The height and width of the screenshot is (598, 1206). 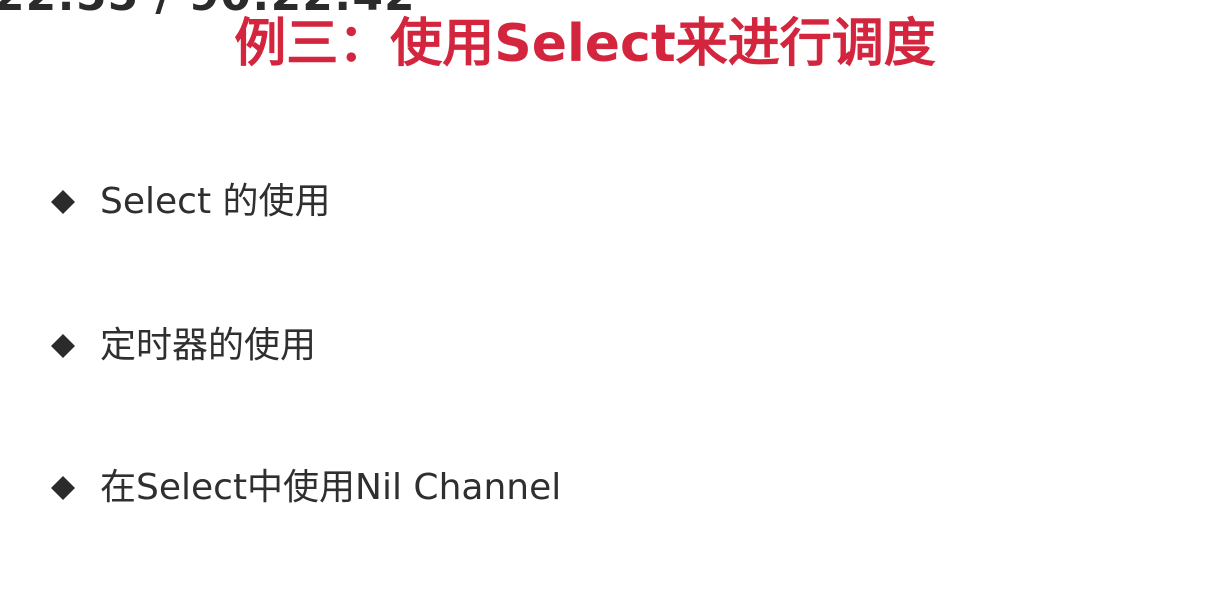 I want to click on bullet-item: 在Select中使用Nil Channel, so click(x=304, y=488).